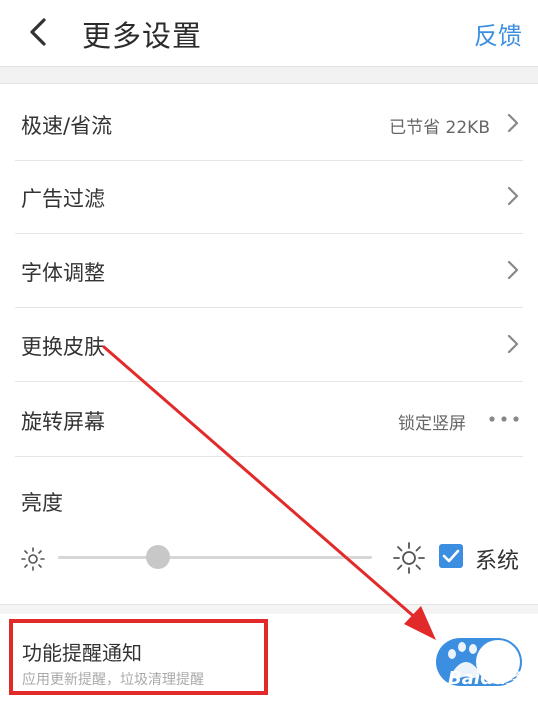 Image resolution: width=538 pixels, height=712 pixels. Describe the element at coordinates (493, 678) in the screenshot. I see `watermark-brand: Baidu经验` at that location.